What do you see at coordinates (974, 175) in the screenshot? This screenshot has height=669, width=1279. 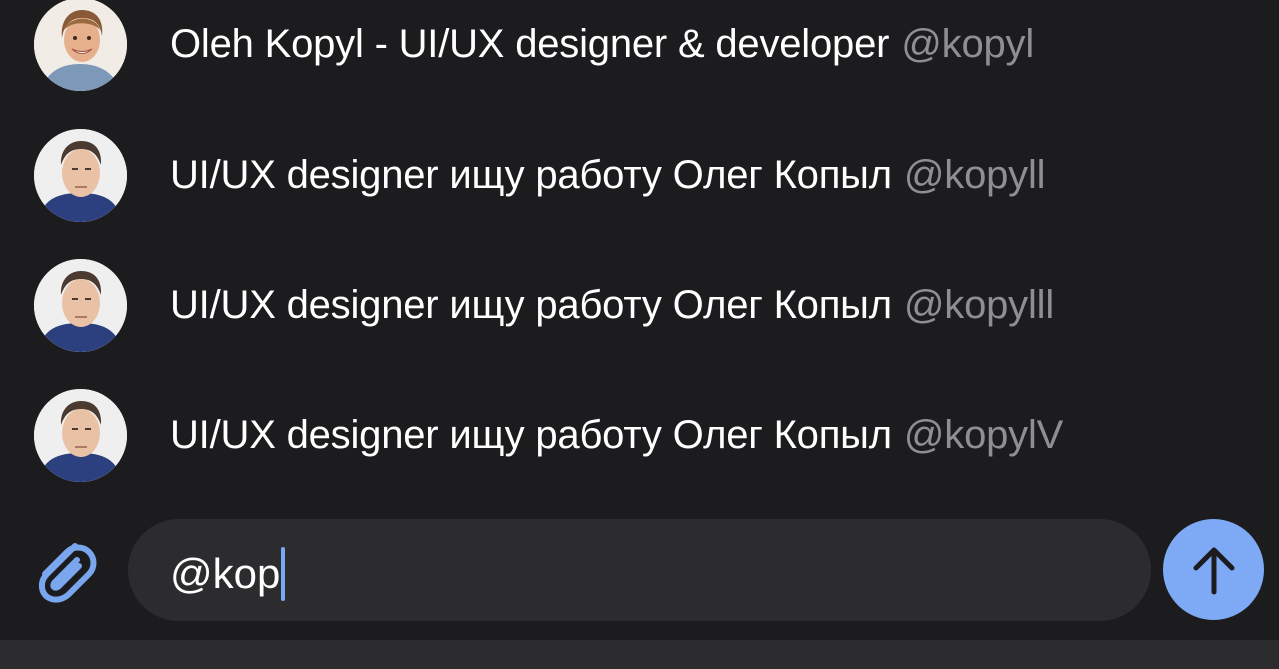 I see `mention-handle: @kopyll` at bounding box center [974, 175].